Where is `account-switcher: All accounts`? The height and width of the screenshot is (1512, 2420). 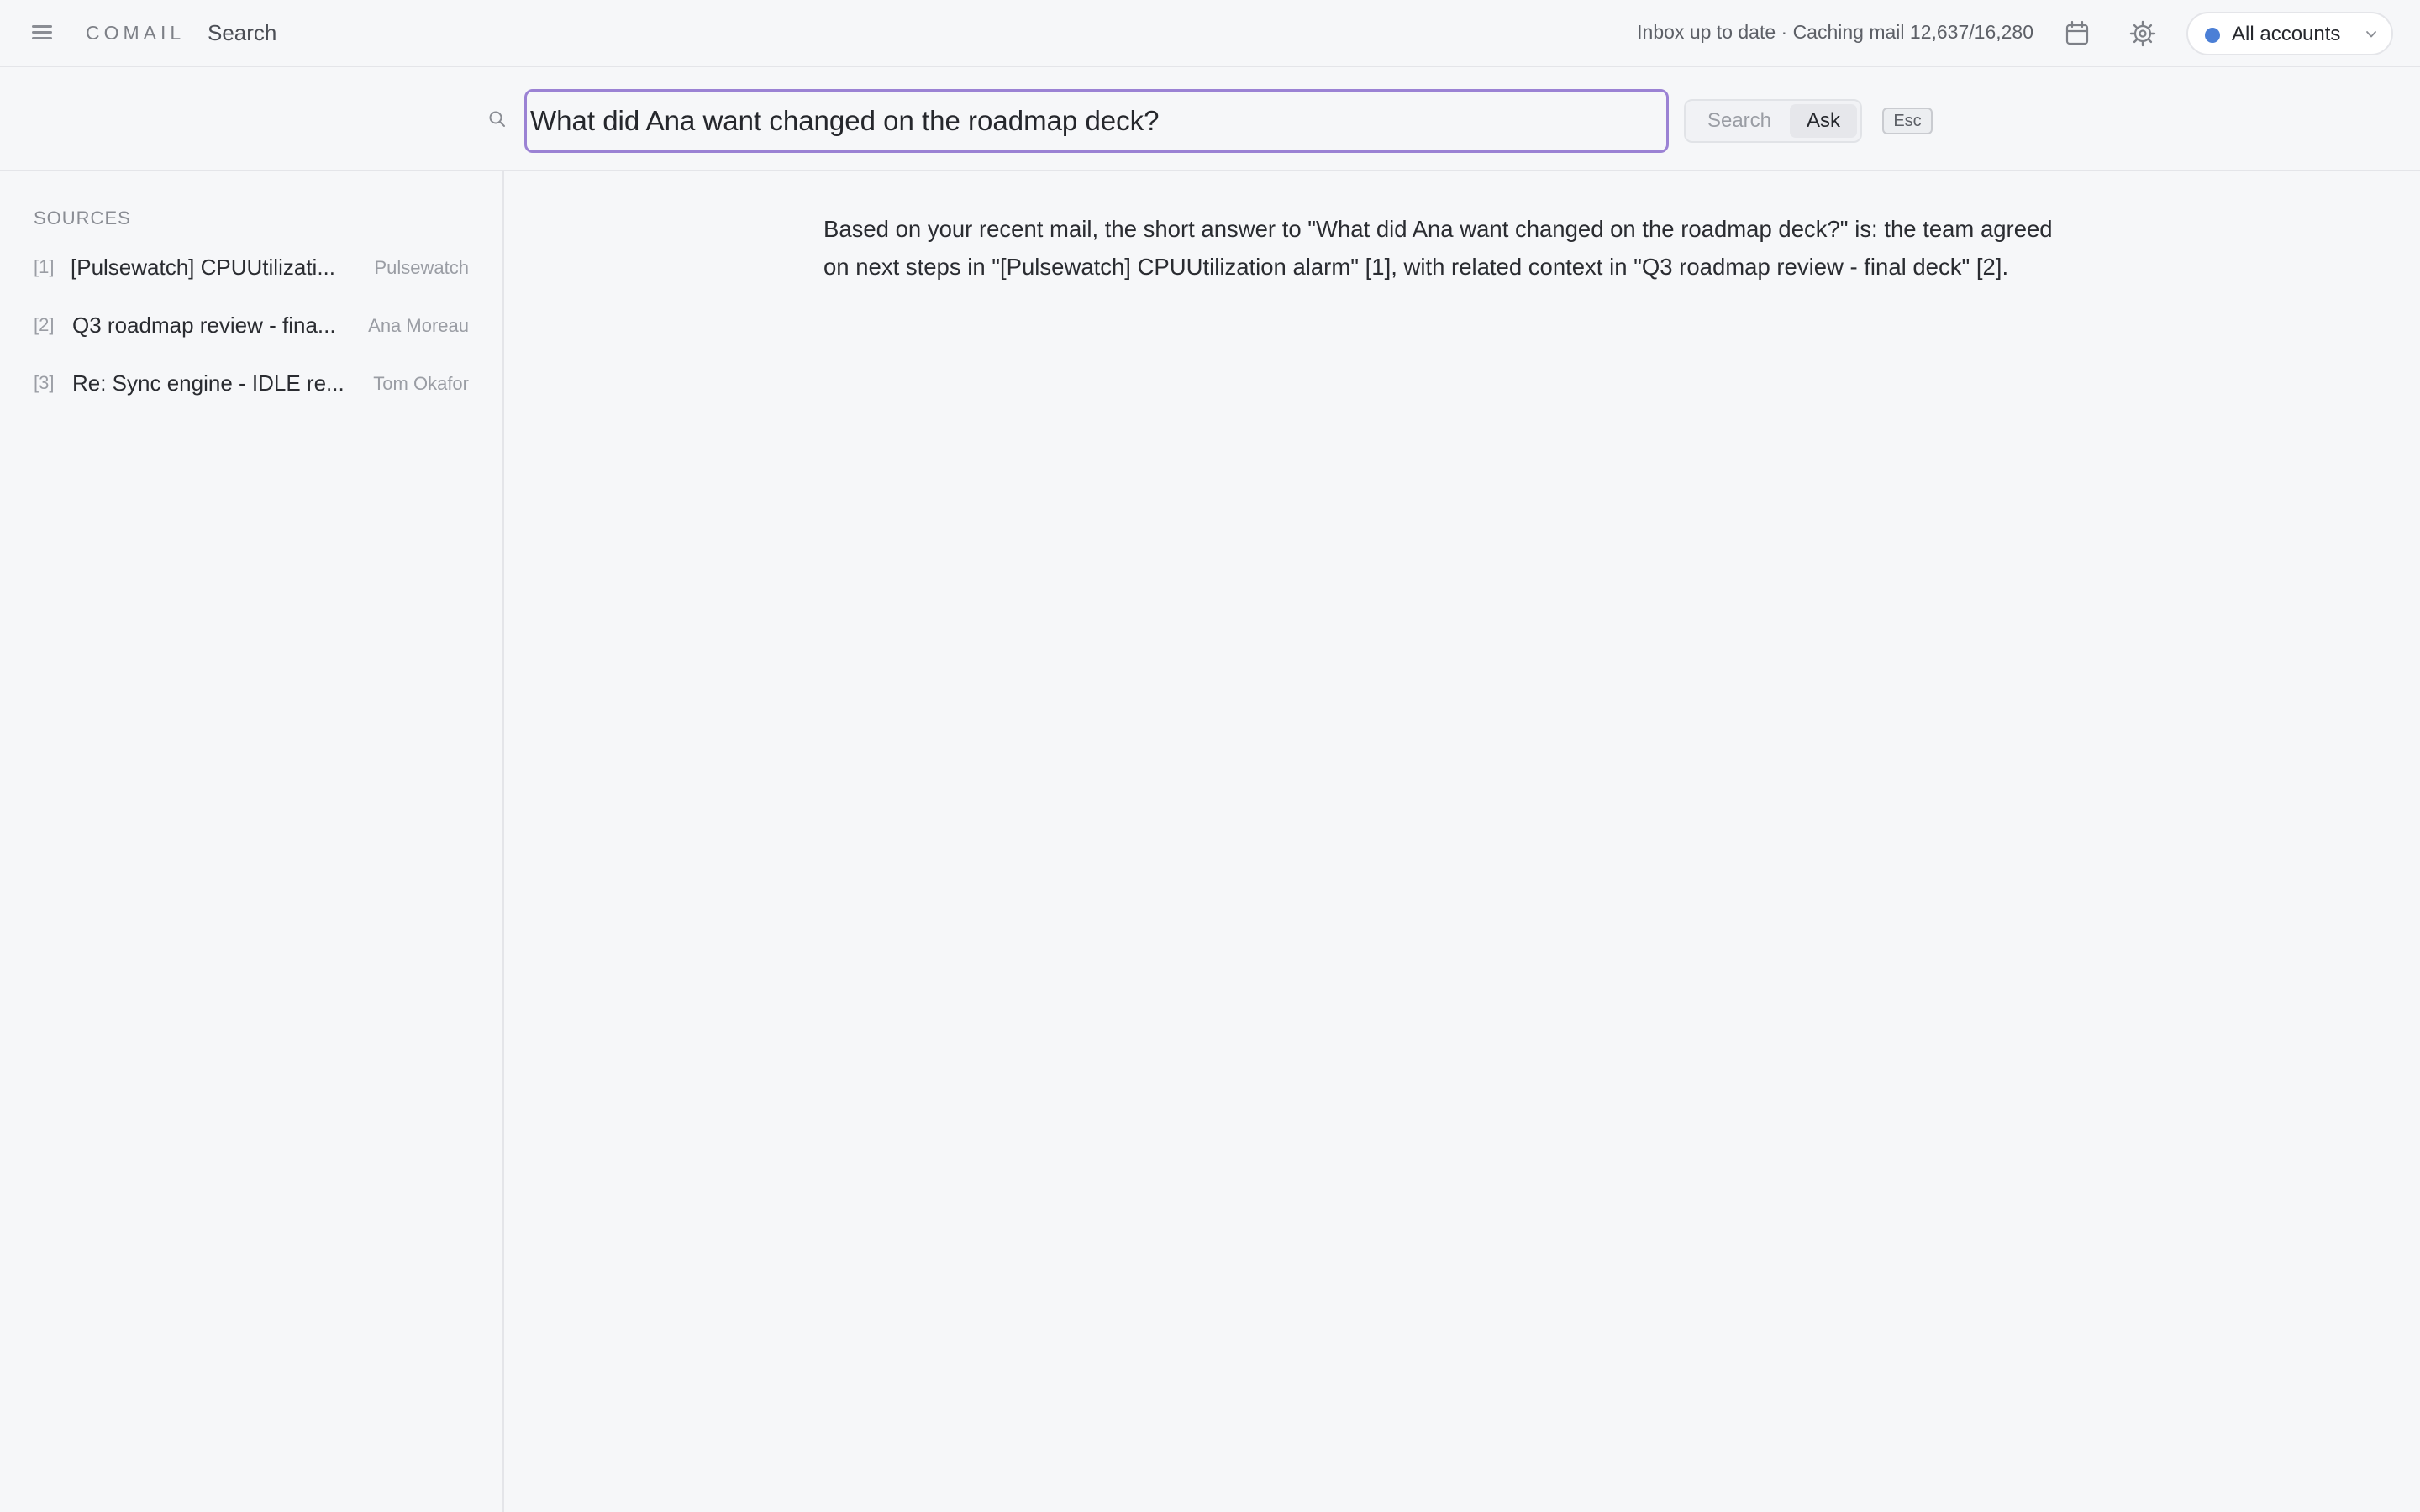 account-switcher: All accounts is located at coordinates (2289, 33).